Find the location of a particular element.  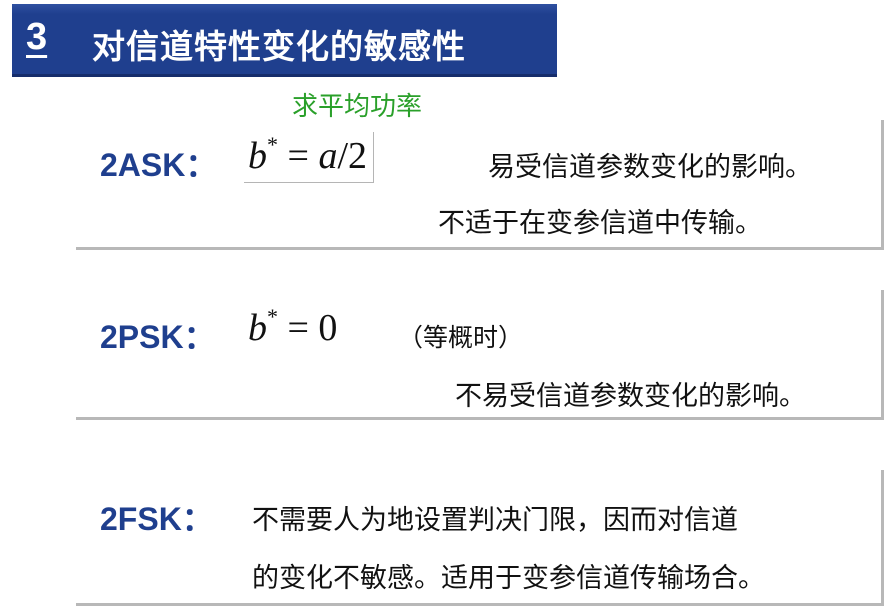

psk-formula-sup: * is located at coordinates (272, 316).